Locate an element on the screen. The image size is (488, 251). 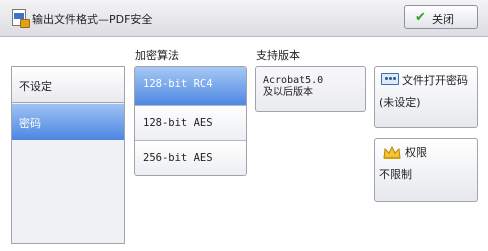
checkmark-icon: ✔ is located at coordinates (420, 17).